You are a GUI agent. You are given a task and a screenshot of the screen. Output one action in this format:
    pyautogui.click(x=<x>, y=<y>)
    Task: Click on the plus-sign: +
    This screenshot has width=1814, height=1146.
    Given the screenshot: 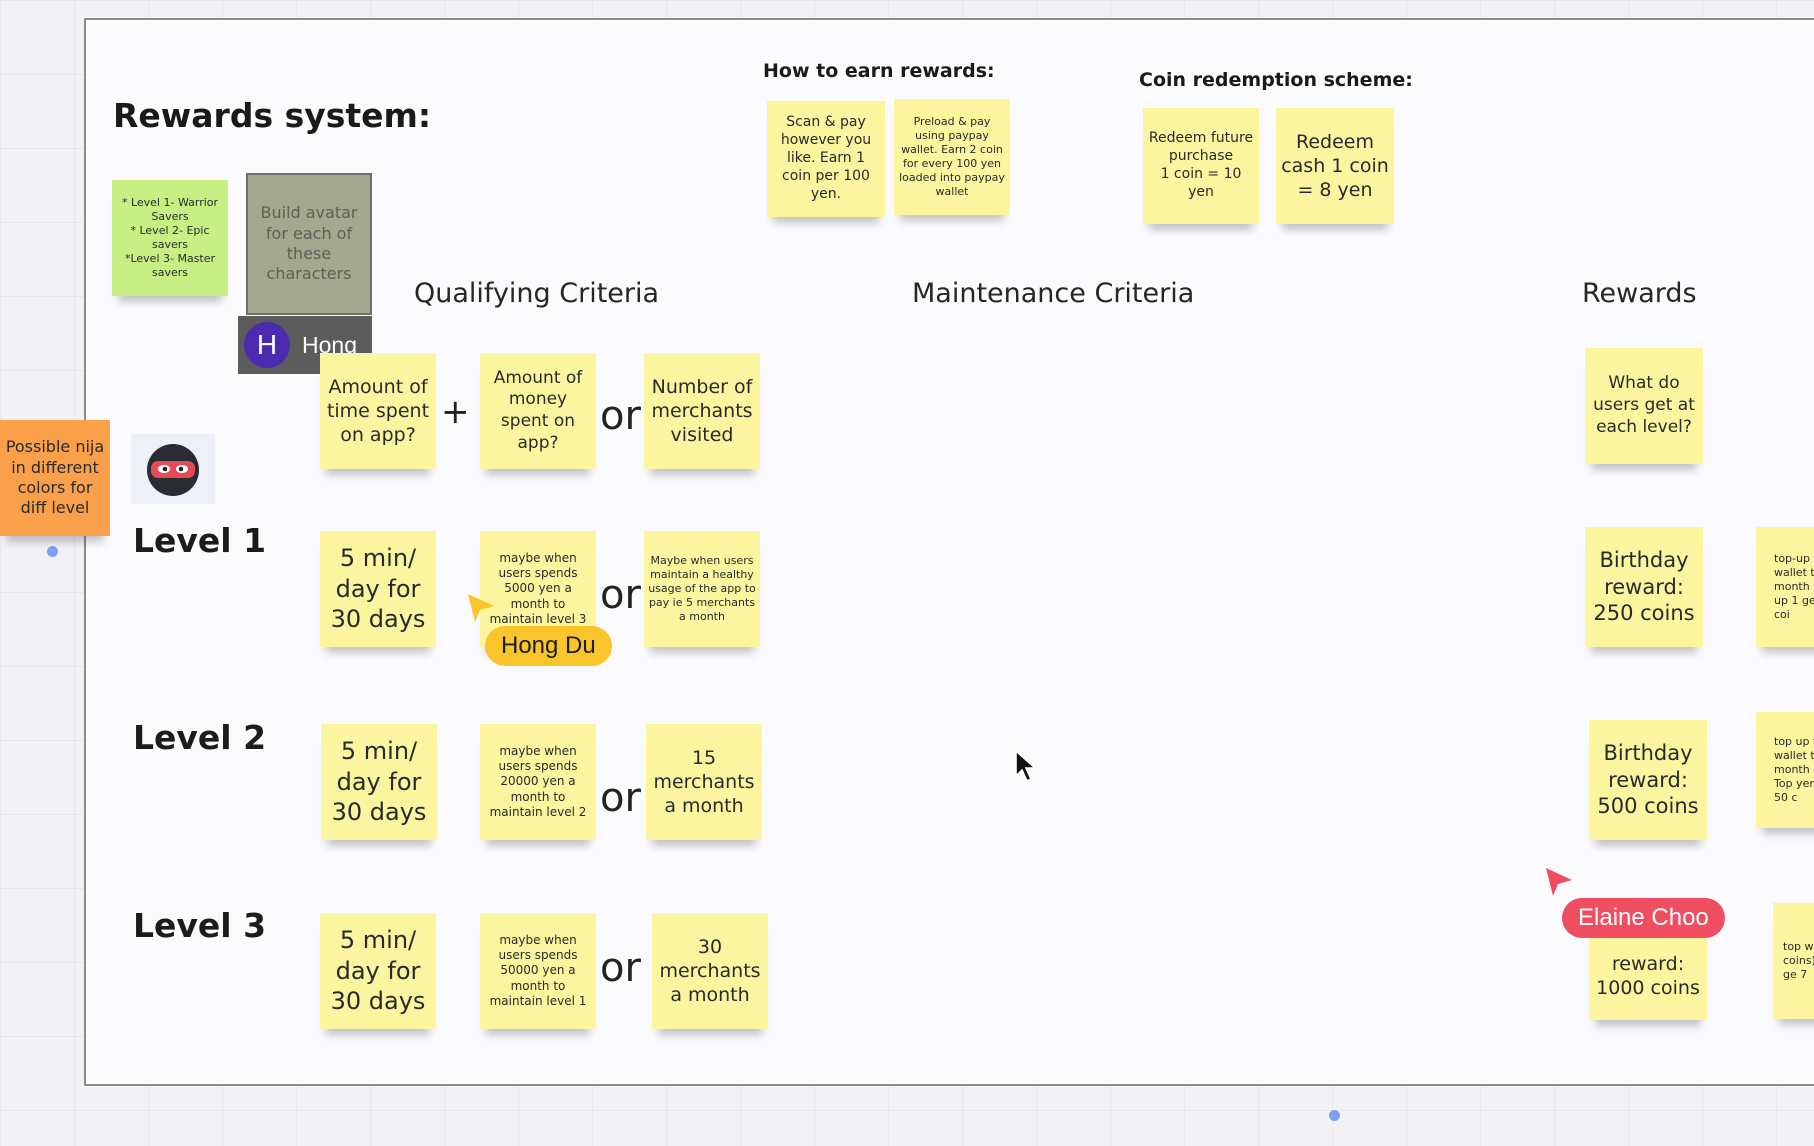 What is the action you would take?
    pyautogui.click(x=455, y=412)
    